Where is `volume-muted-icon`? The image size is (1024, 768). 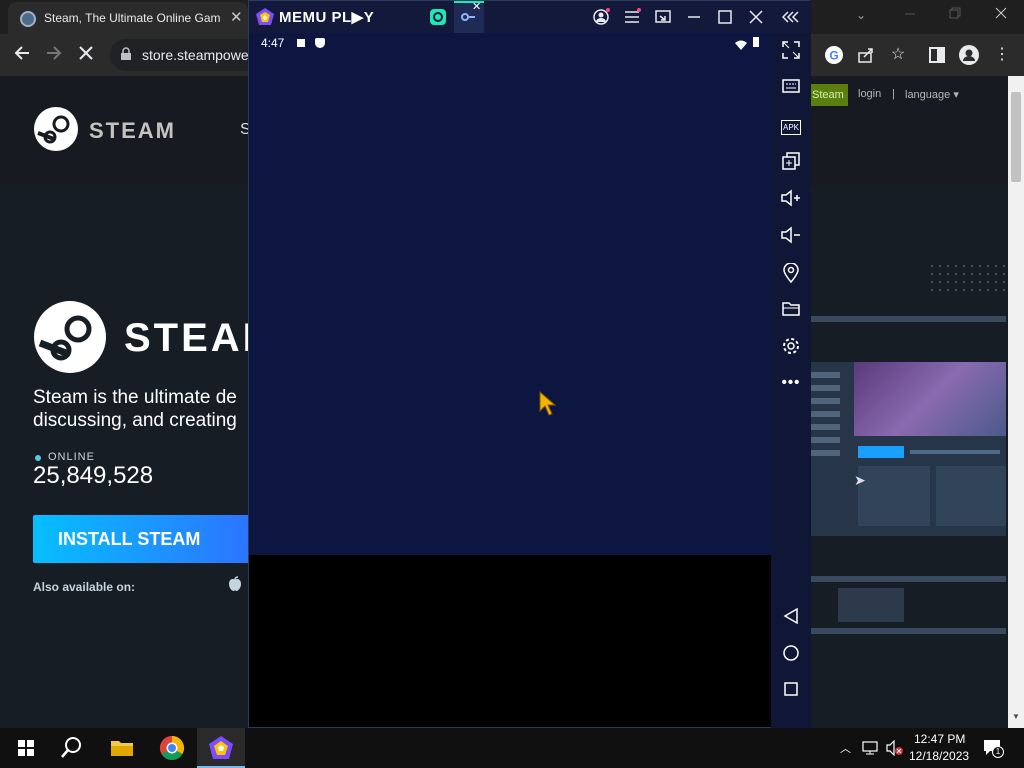 volume-muted-icon is located at coordinates (895, 750).